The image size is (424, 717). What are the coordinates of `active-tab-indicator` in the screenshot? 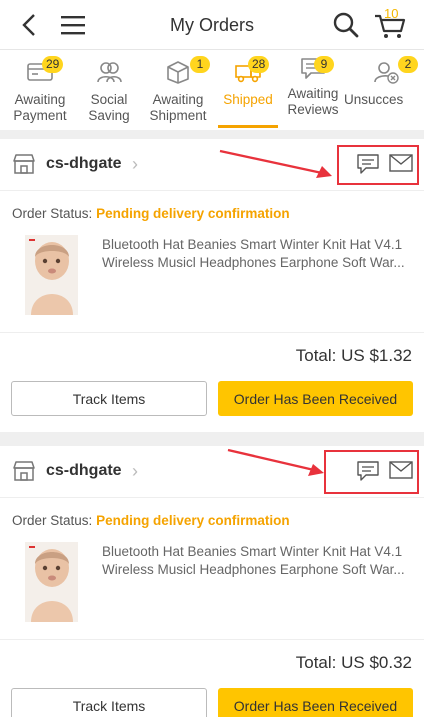 It's located at (248, 126).